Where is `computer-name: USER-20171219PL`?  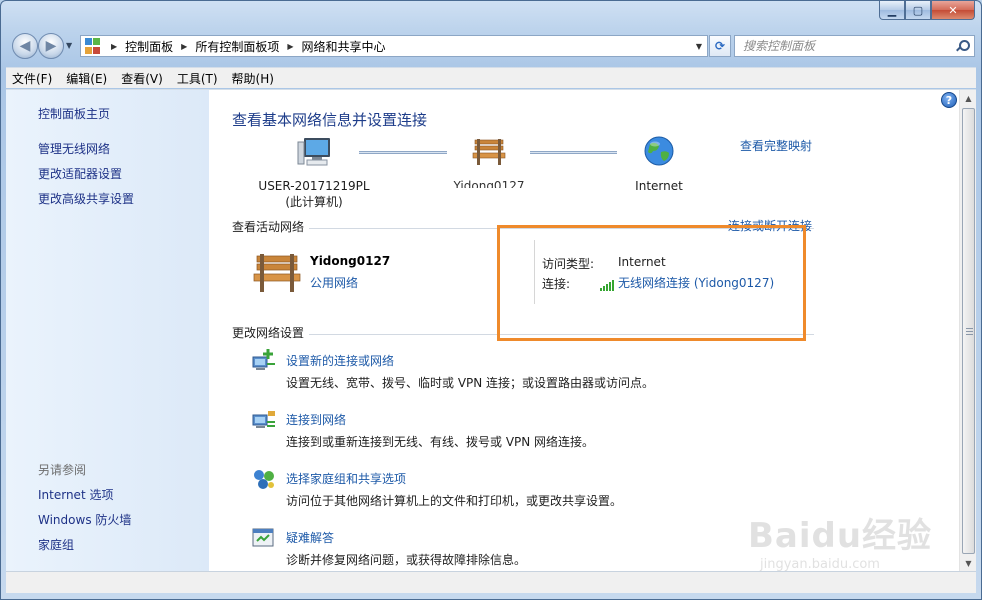 computer-name: USER-20171219PL is located at coordinates (314, 186).